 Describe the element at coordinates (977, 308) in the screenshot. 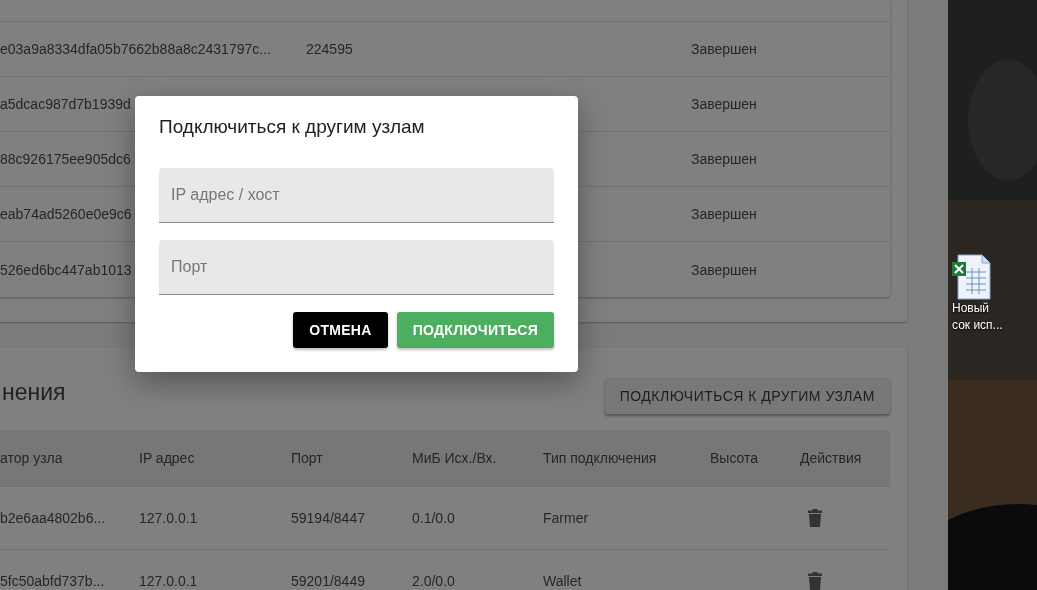

I see `icon-label: Новый` at that location.